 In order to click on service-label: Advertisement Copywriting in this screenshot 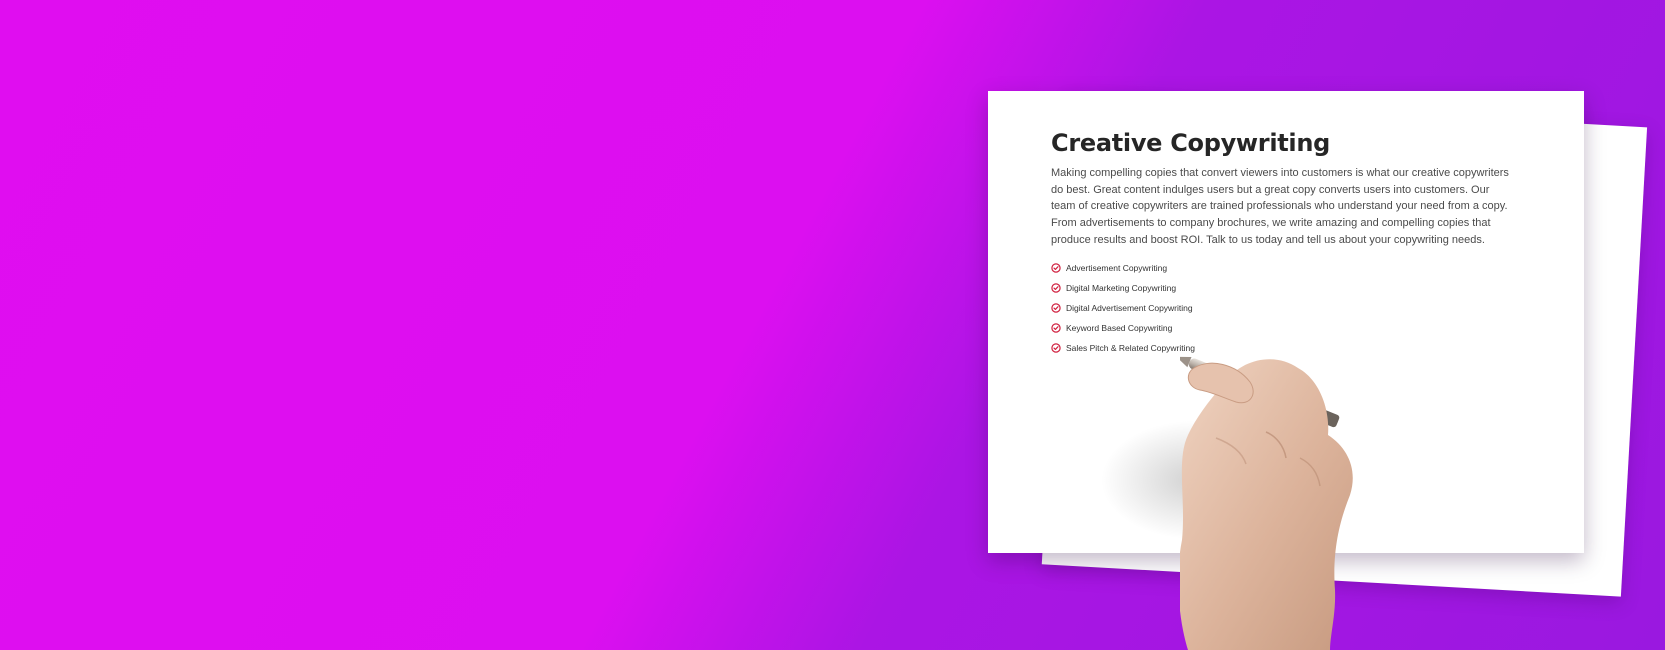, I will do `click(1117, 267)`.